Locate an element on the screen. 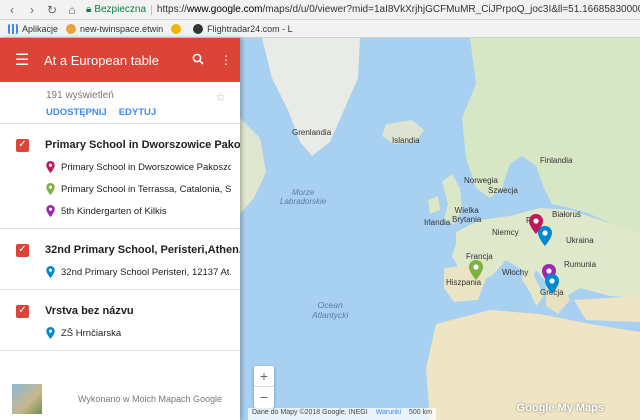 This screenshot has height=420, width=640. orange-circle-icon is located at coordinates (176, 28).